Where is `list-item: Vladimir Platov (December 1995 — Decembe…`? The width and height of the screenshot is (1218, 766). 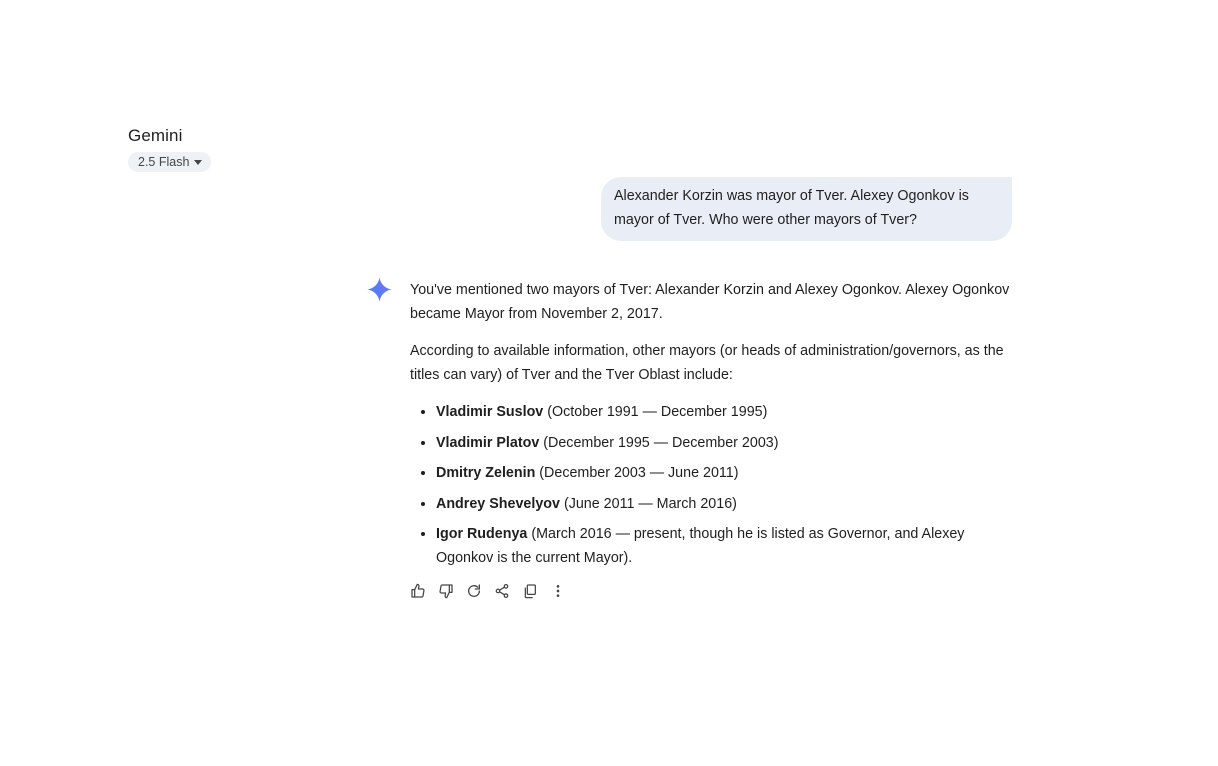
list-item: Vladimir Platov (December 1995 — Decembe… is located at coordinates (726, 443).